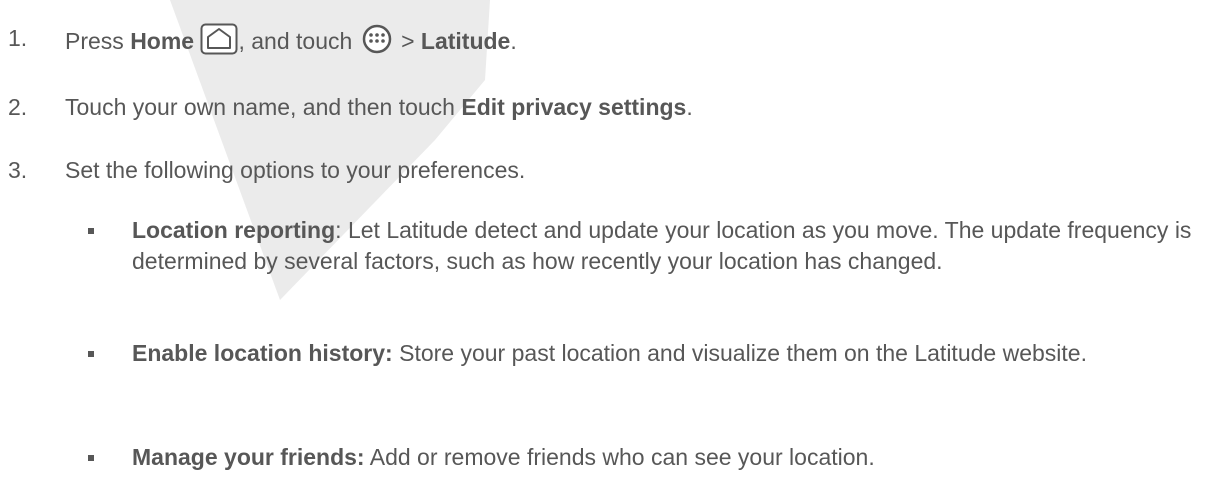 Image resolution: width=1219 pixels, height=497 pixels. Describe the element at coordinates (162, 41) in the screenshot. I see `home-label: Home` at that location.